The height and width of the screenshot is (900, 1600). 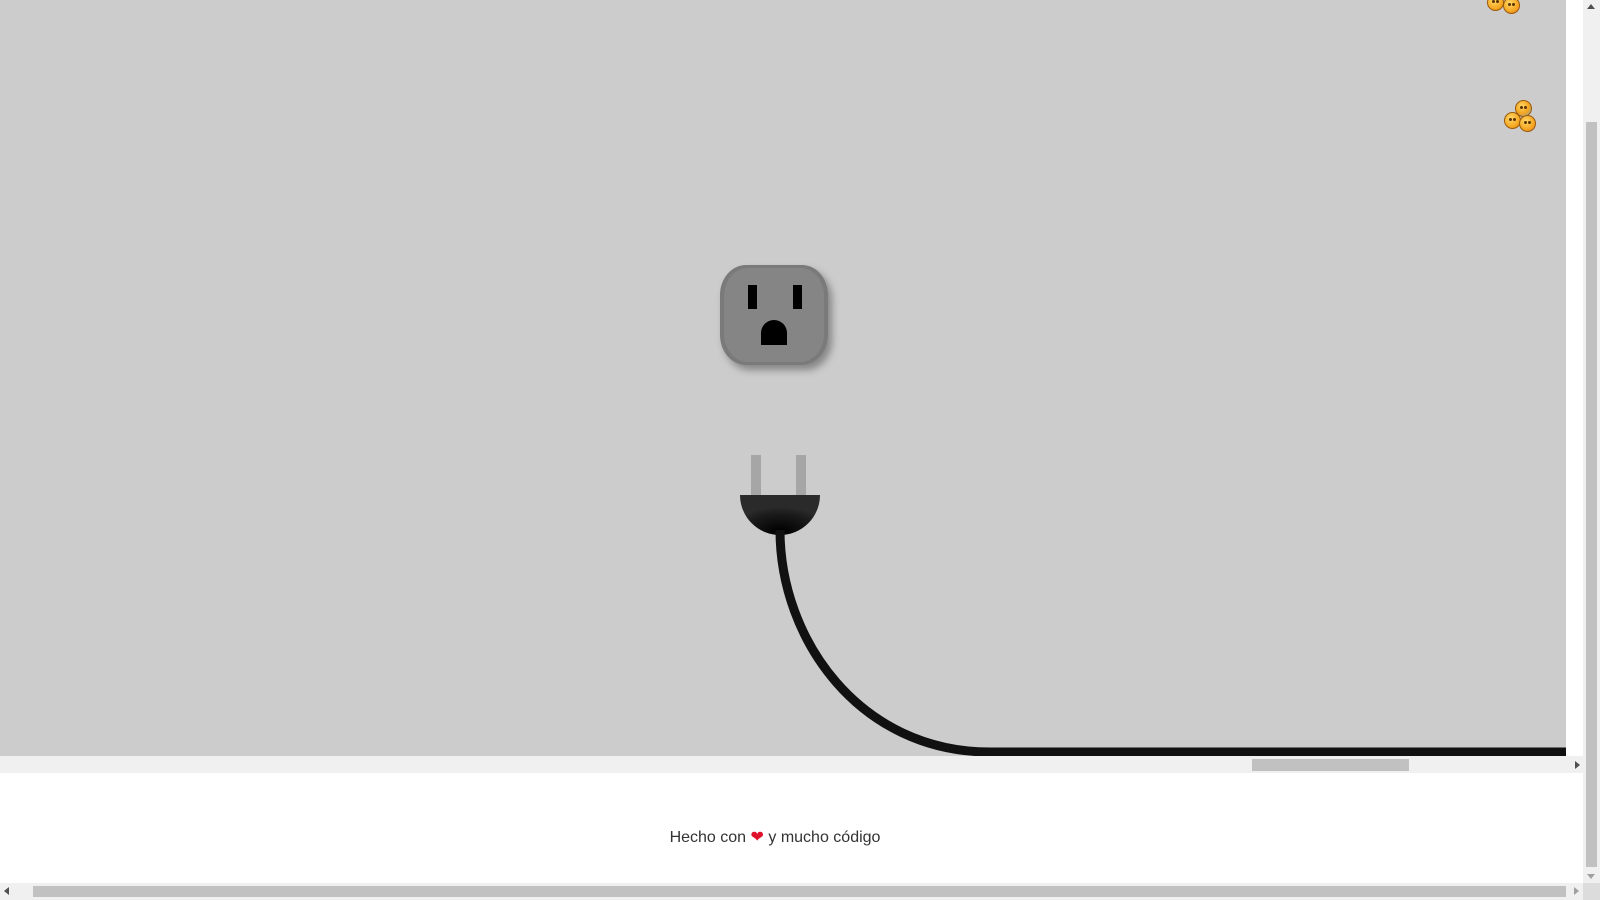 What do you see at coordinates (791, 764) in the screenshot?
I see `stage-horizontal-scrollbar` at bounding box center [791, 764].